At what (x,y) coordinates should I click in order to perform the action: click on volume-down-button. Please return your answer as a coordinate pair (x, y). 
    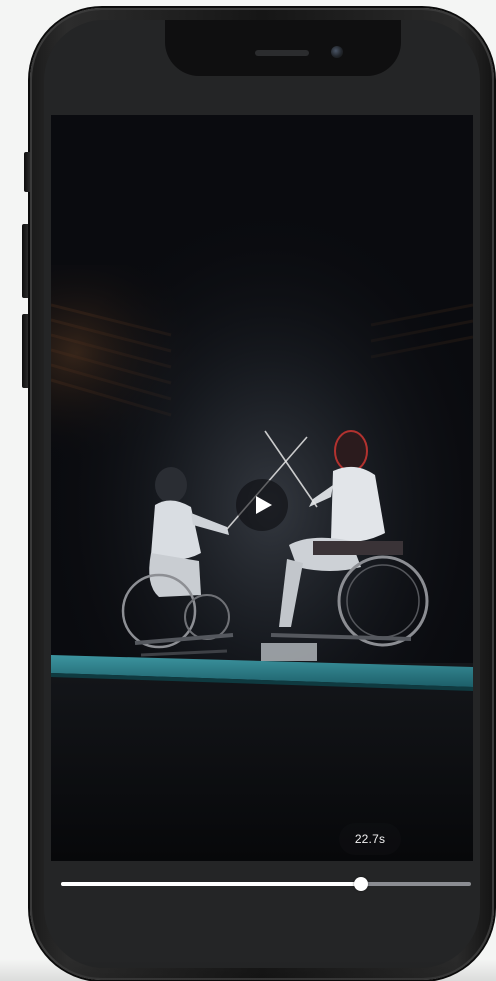
    Looking at the image, I should click on (25, 351).